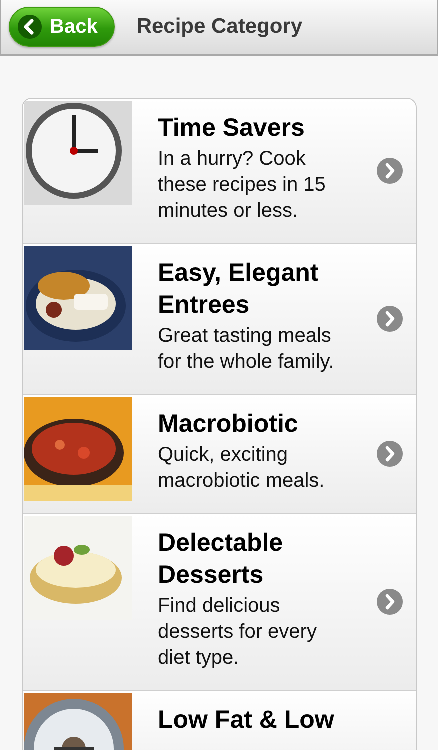  I want to click on category-description: Great tasting meals for the whole family., so click(247, 349).